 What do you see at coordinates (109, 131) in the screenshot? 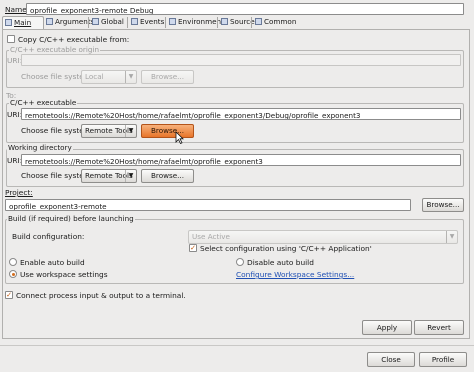
I see `executable-fs-select: Remote Tools ▼` at bounding box center [109, 131].